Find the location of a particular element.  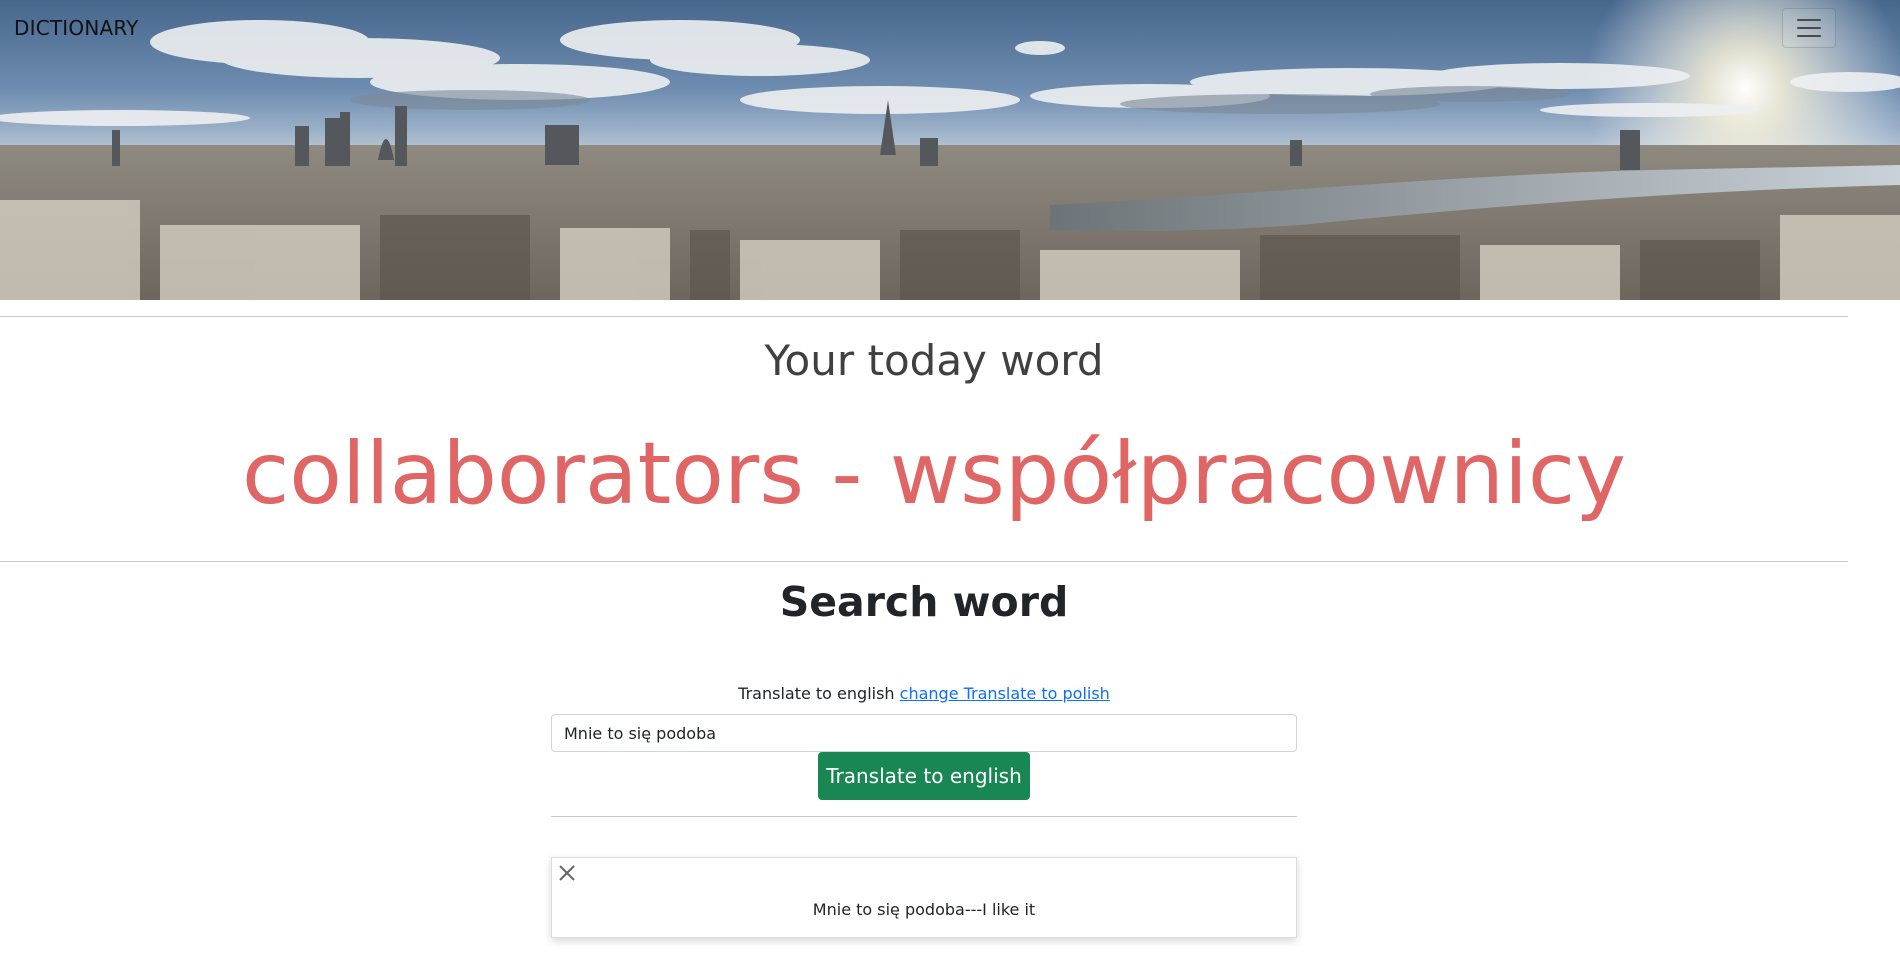

result-divider is located at coordinates (924, 816).